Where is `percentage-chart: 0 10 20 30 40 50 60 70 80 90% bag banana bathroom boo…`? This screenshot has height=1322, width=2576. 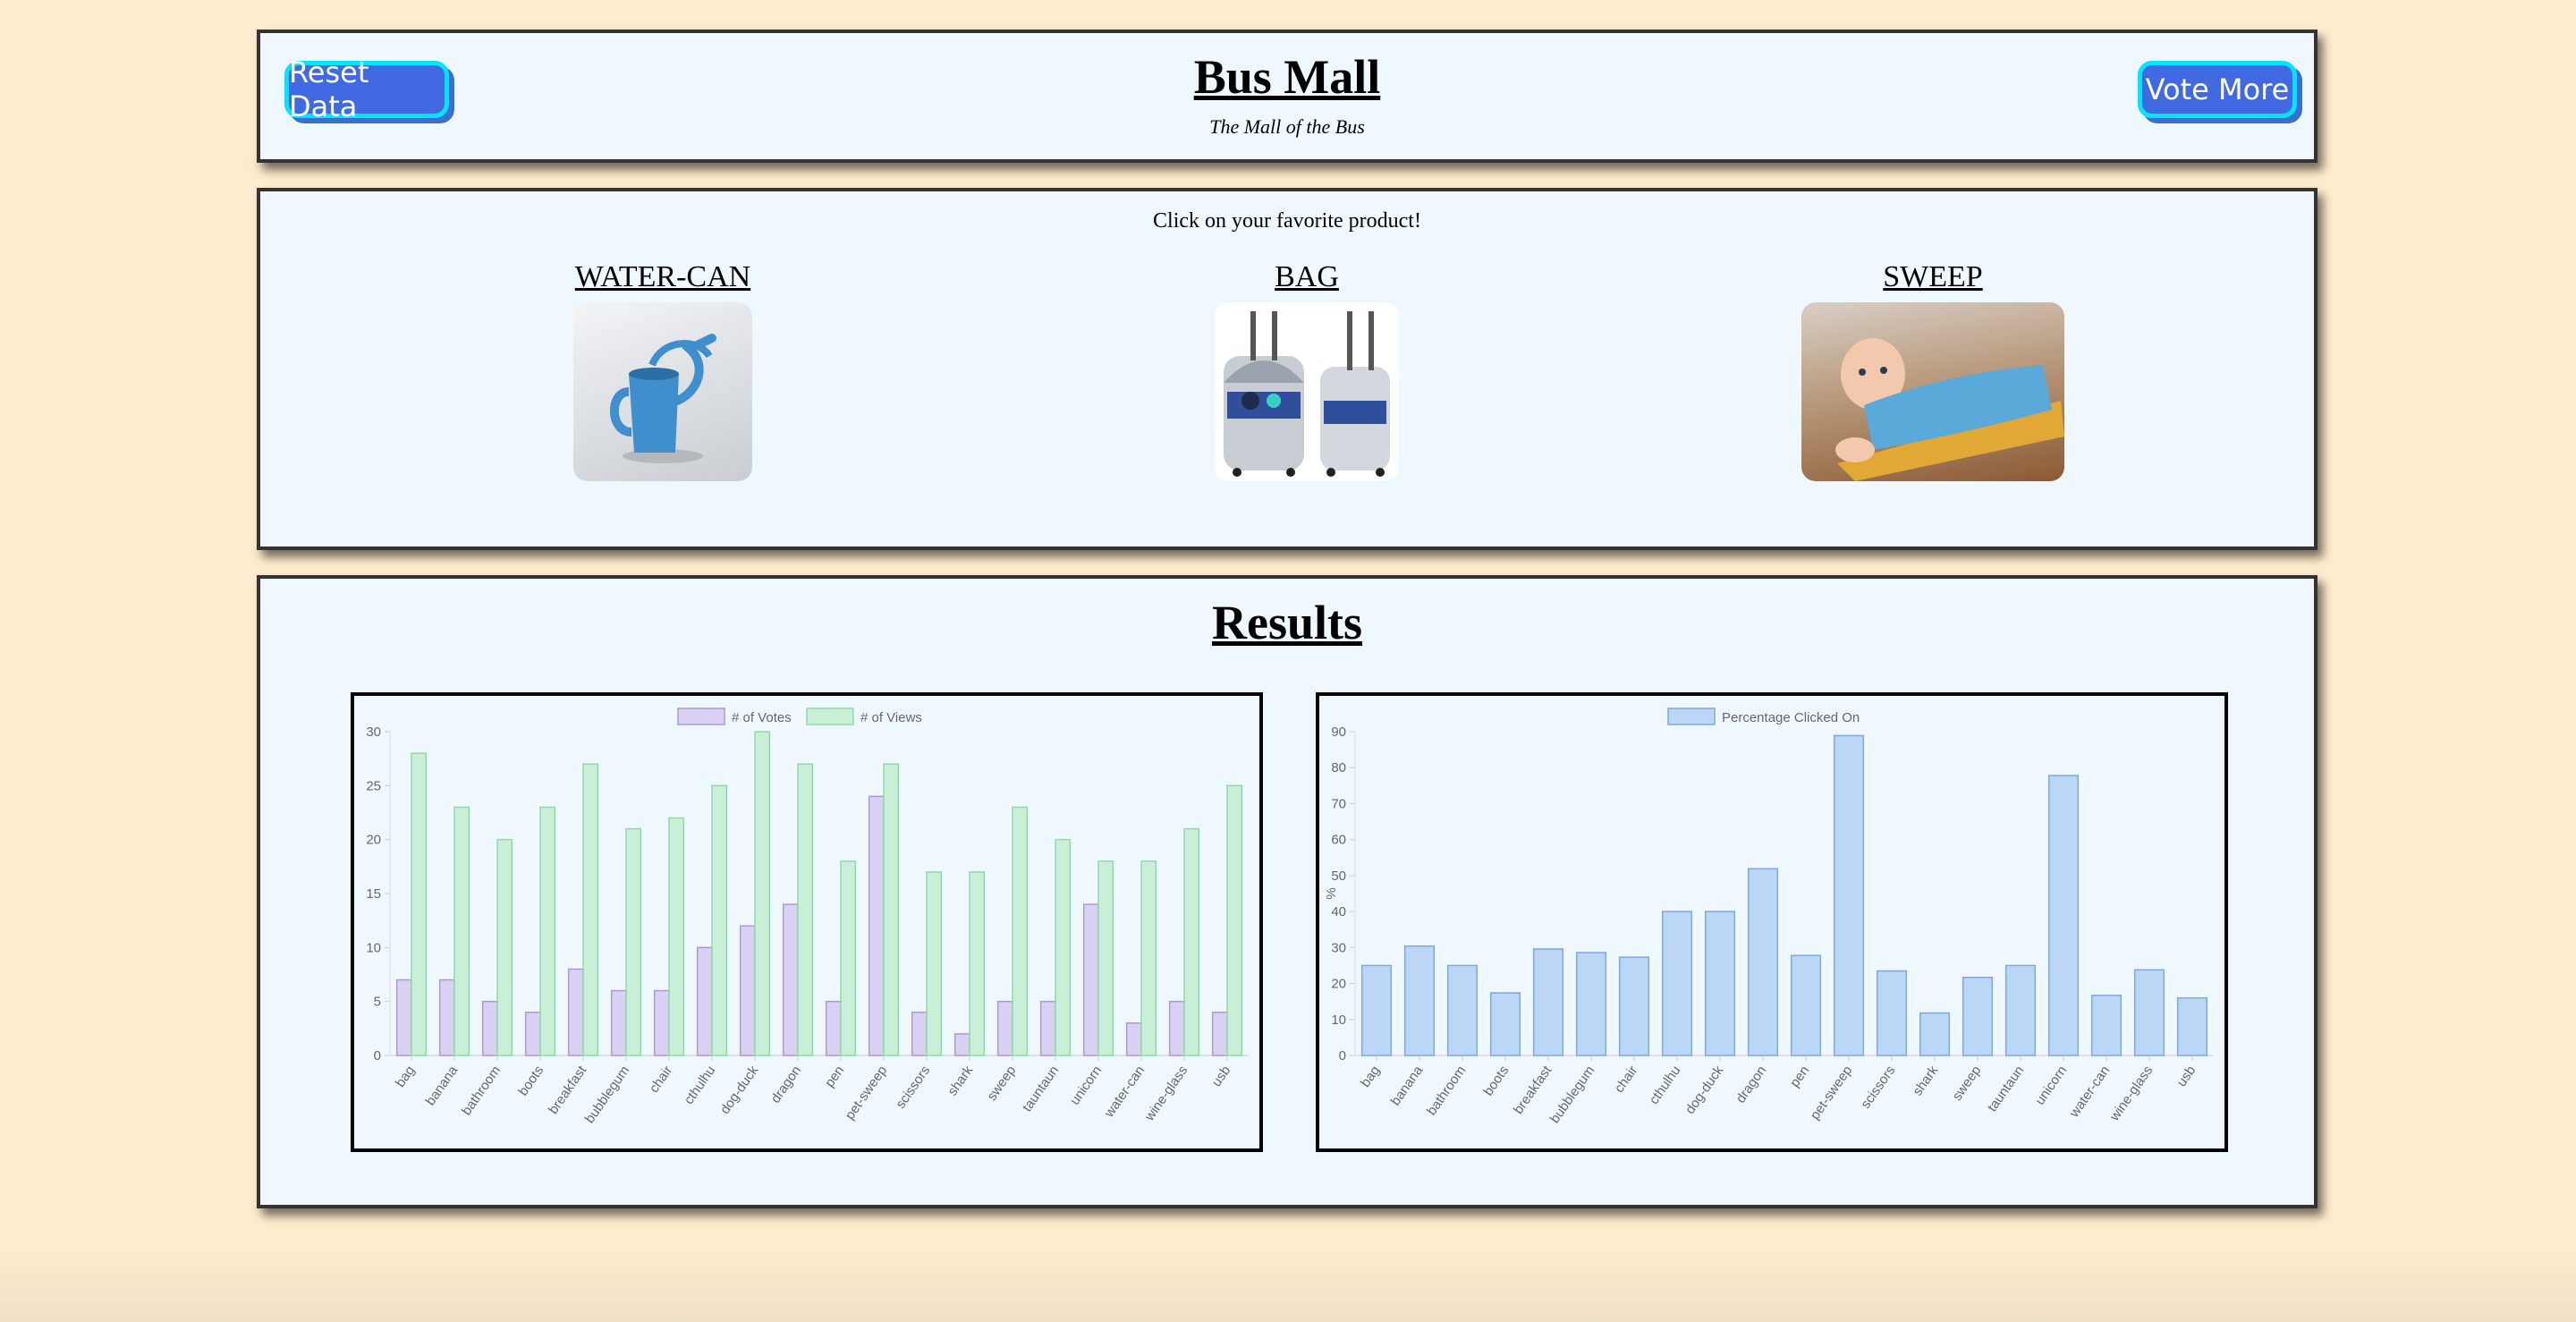
percentage-chart: 0 10 20 30 40 50 60 70 80 90% bag banana bathroom boo… is located at coordinates (1772, 922).